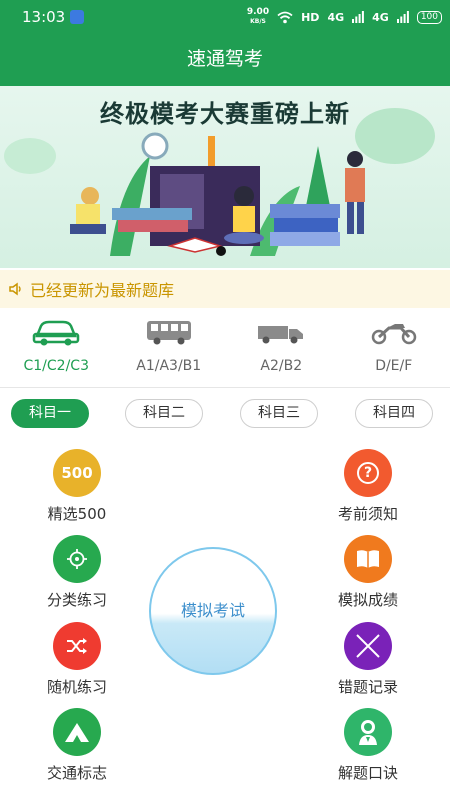 Image resolution: width=450 pixels, height=800 pixels. What do you see at coordinates (258, 12) in the screenshot?
I see `network-speed-value: 9.00` at bounding box center [258, 12].